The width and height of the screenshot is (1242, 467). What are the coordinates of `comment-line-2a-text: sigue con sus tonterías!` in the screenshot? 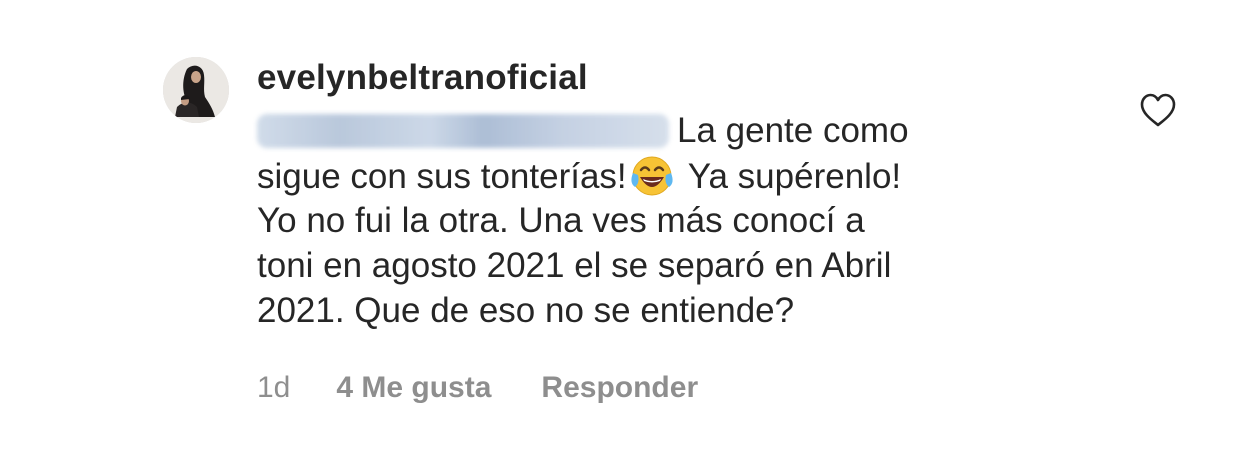 It's located at (442, 176).